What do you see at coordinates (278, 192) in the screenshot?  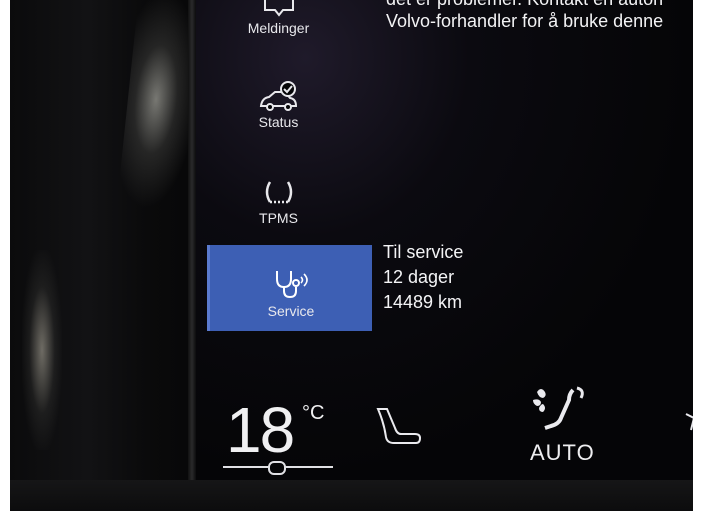 I see `tire-pressure-icon` at bounding box center [278, 192].